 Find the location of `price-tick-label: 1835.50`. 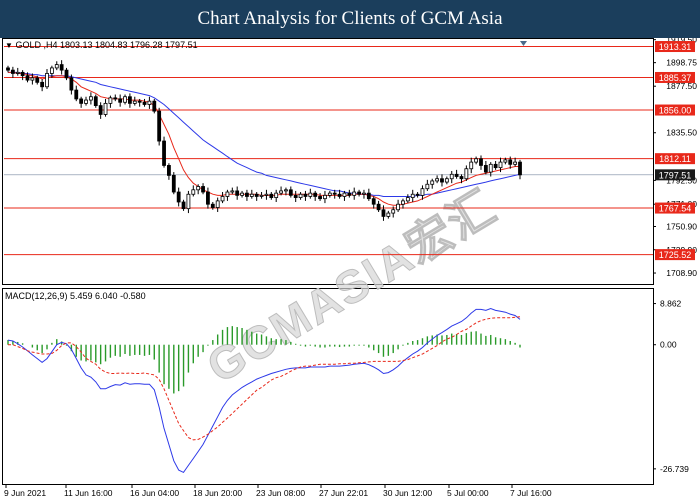

price-tick-label: 1835.50 is located at coordinates (681, 133).